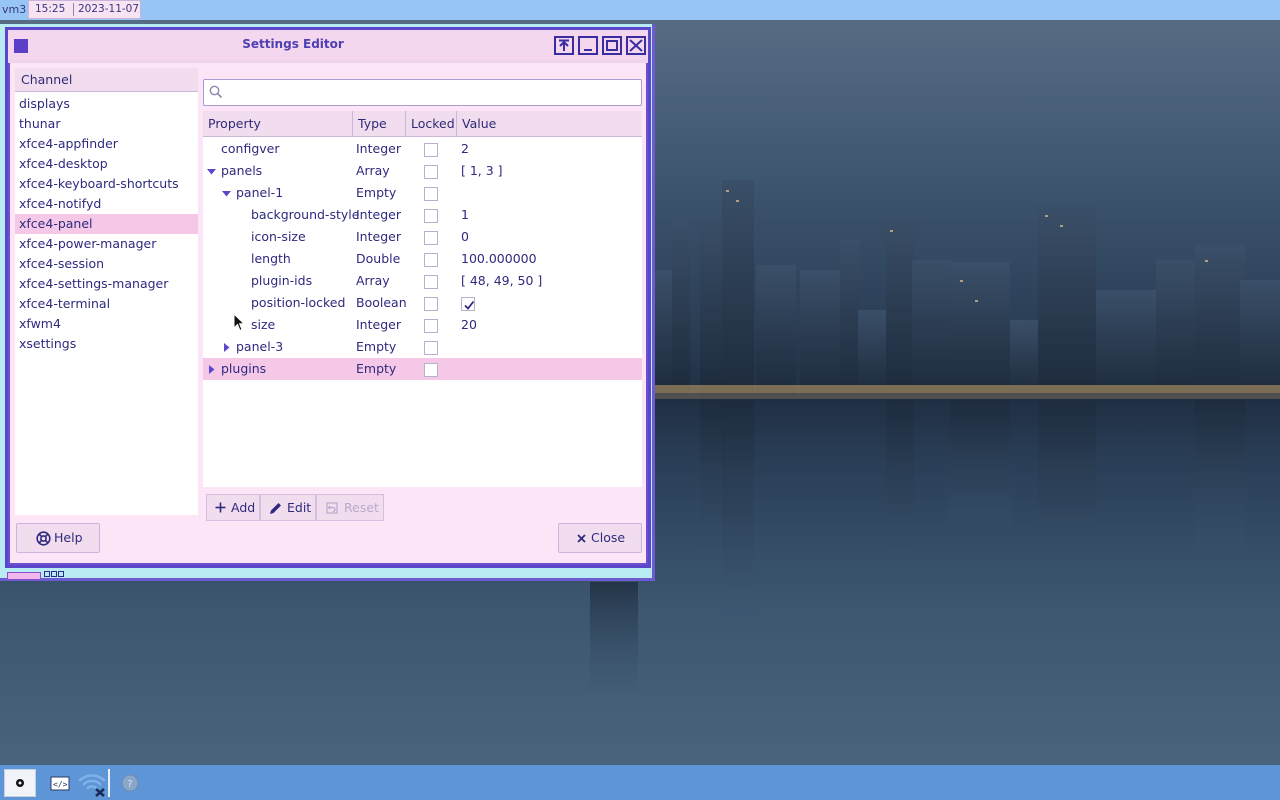 The width and height of the screenshot is (1280, 800). I want to click on channel-item: thunar, so click(106, 124).